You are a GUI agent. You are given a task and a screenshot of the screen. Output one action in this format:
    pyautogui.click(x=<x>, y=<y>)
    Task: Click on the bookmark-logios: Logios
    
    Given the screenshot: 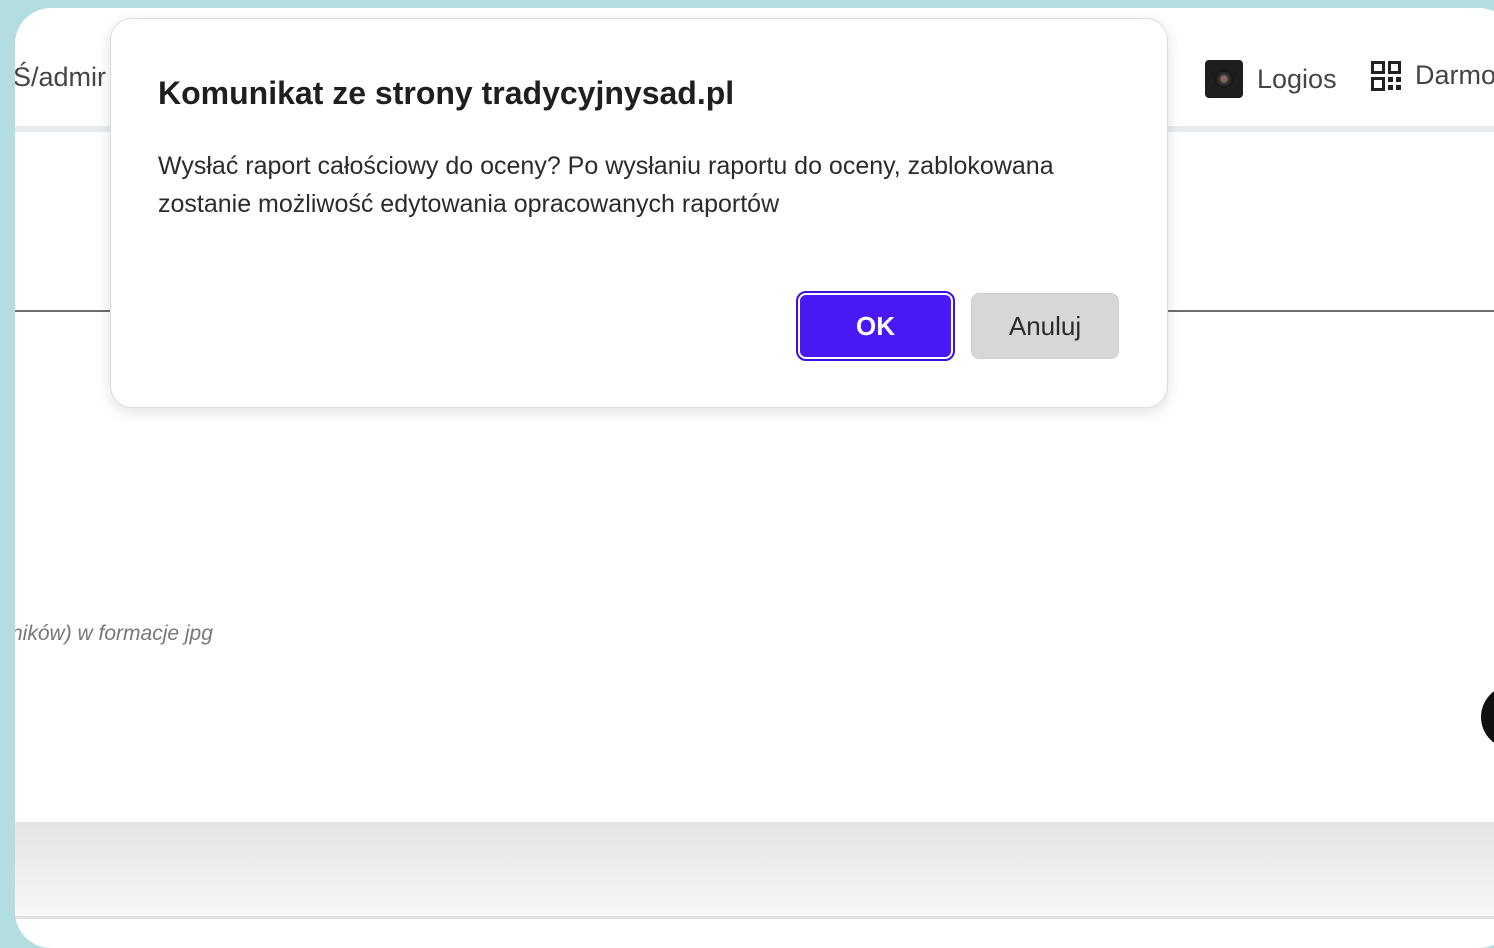 What is the action you would take?
    pyautogui.click(x=1271, y=79)
    